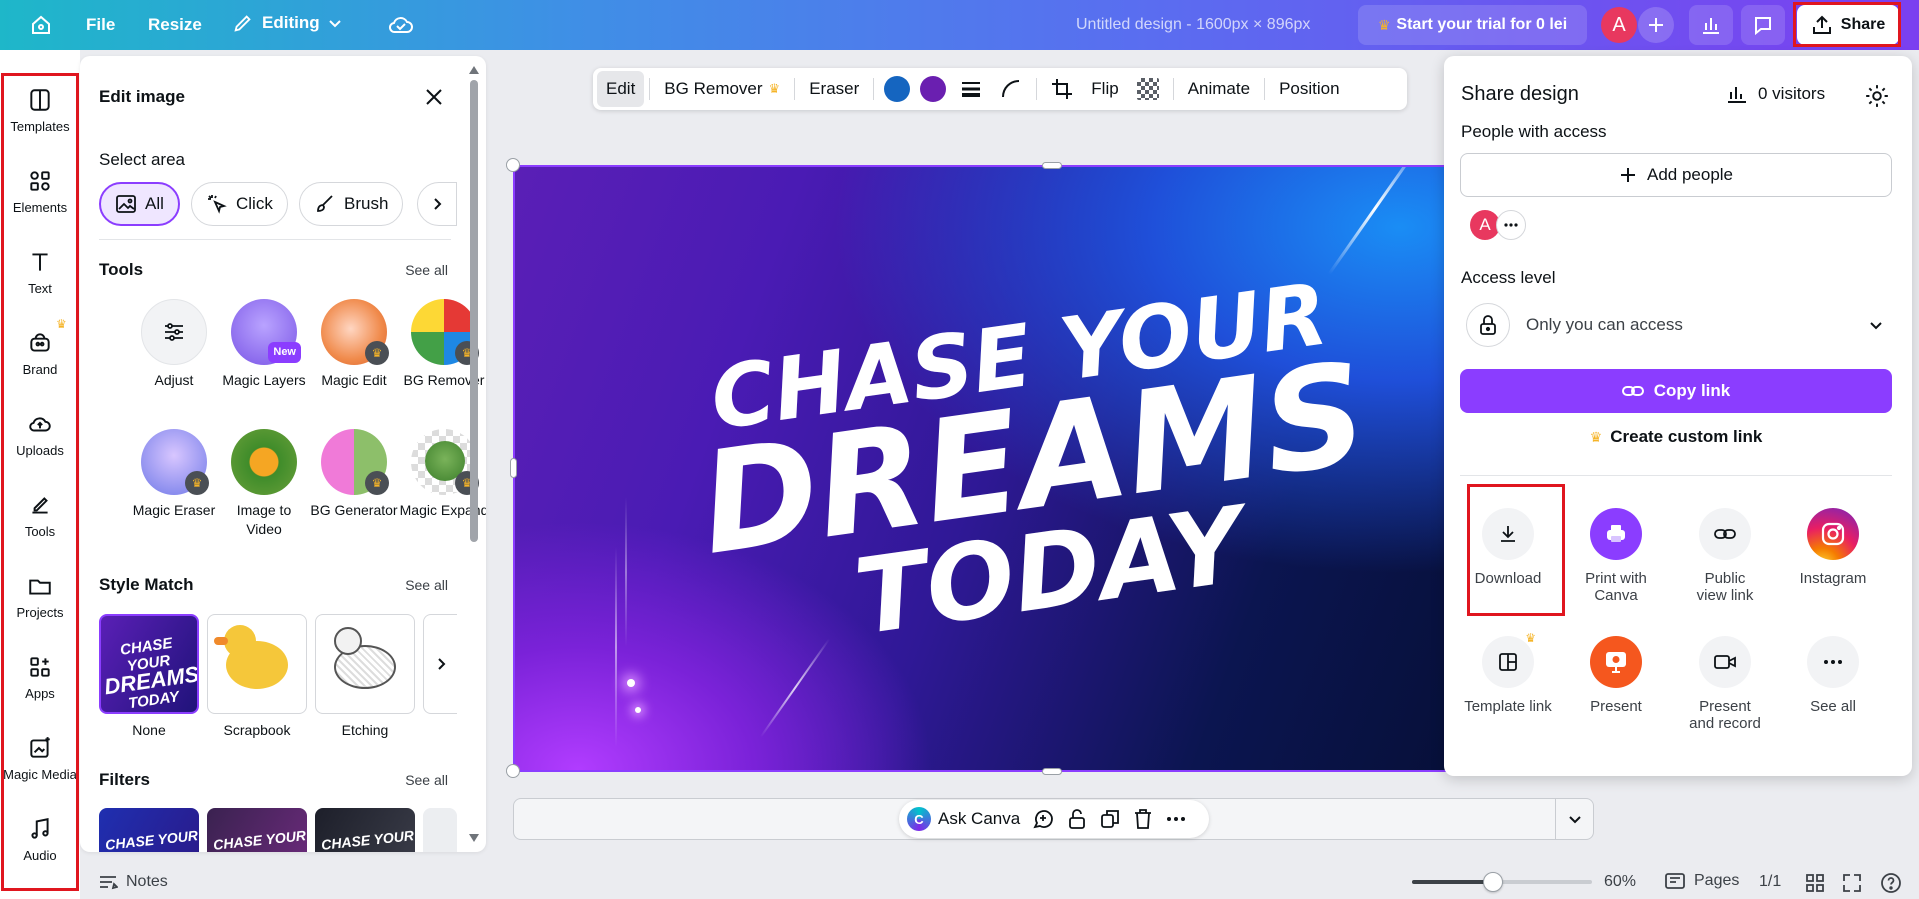  I want to click on bg-remover-button: BG Remover ♛, so click(722, 89).